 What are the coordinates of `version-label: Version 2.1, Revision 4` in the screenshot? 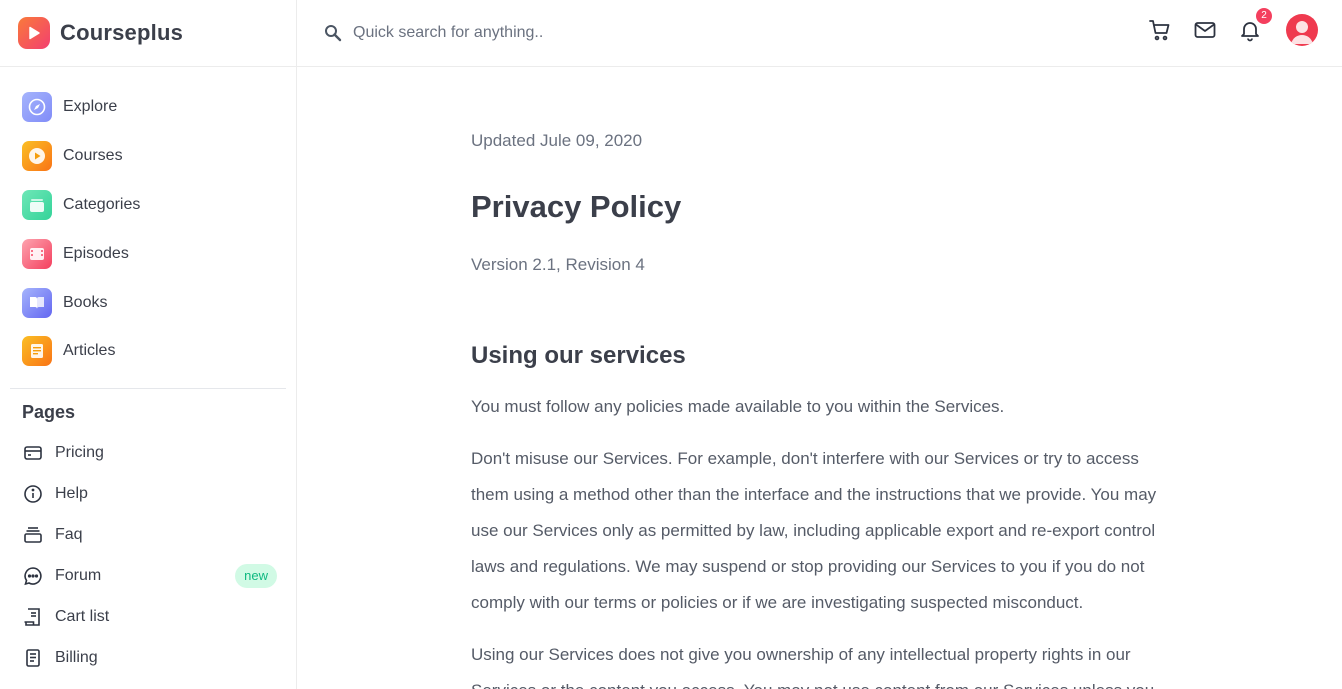 It's located at (558, 264).